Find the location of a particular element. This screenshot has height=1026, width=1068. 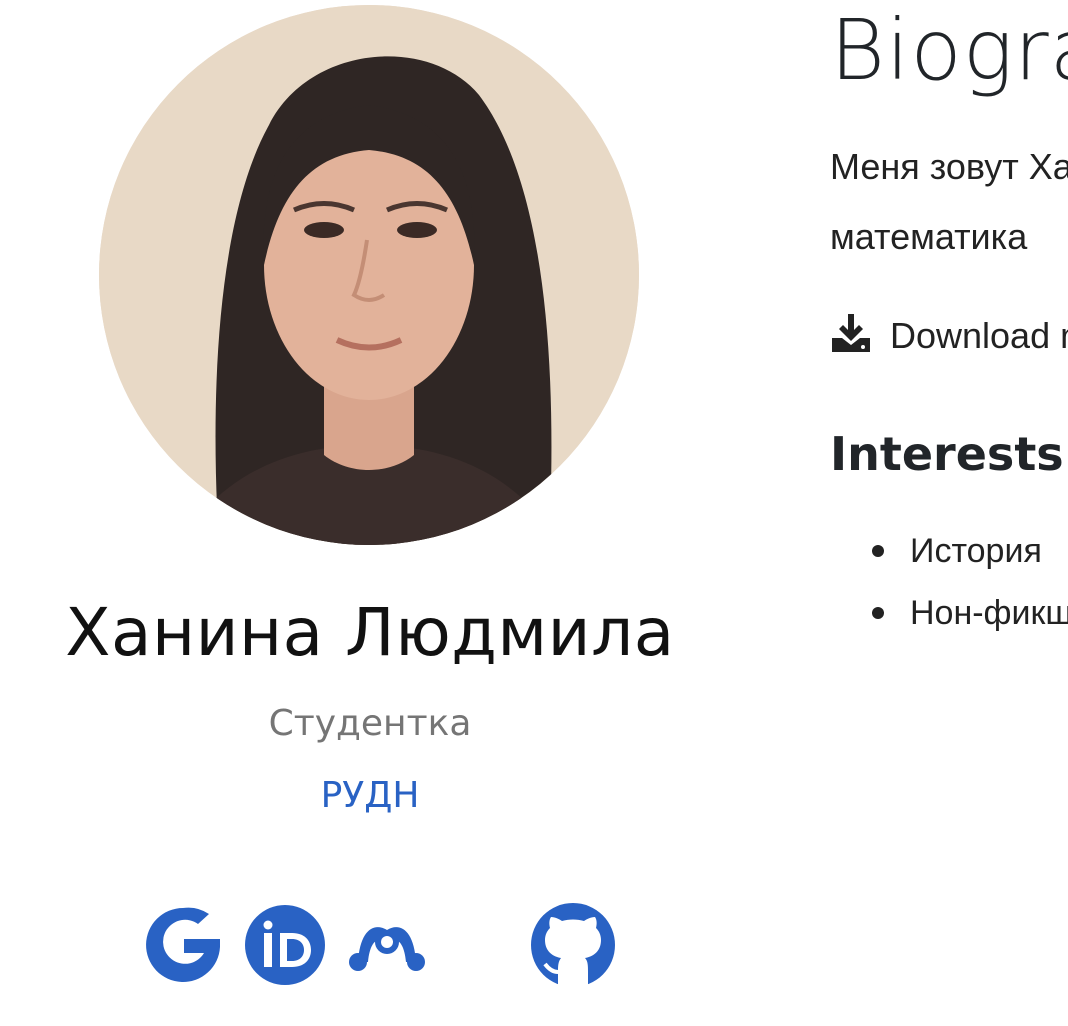

github-link is located at coordinates (573, 945).